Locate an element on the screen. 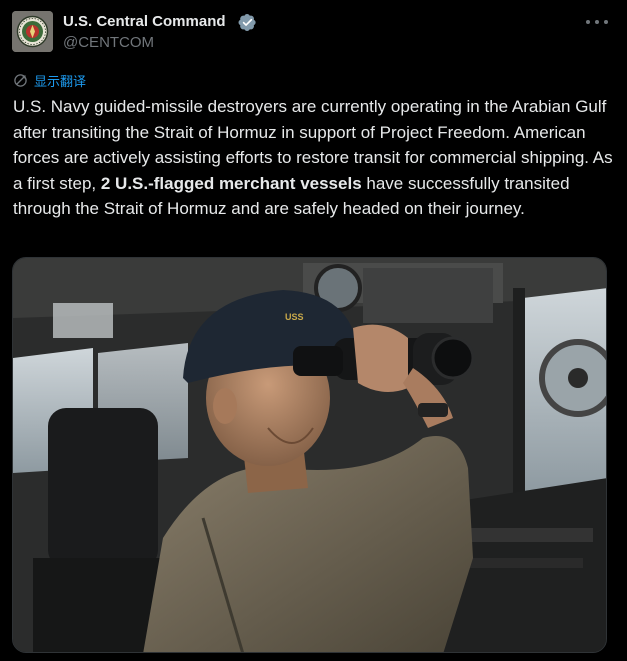 The image size is (627, 661). svg-text: USS is located at coordinates (294, 317).